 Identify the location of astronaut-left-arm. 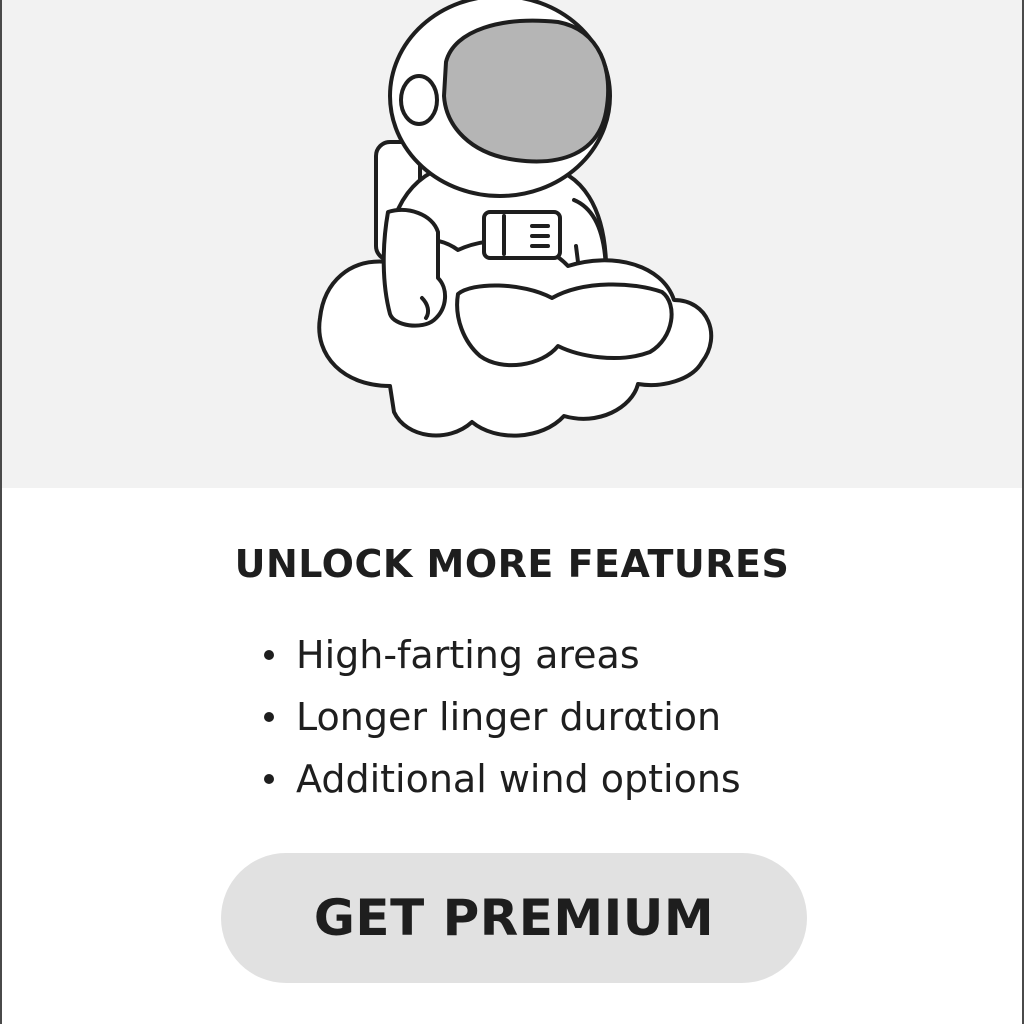
(414, 268).